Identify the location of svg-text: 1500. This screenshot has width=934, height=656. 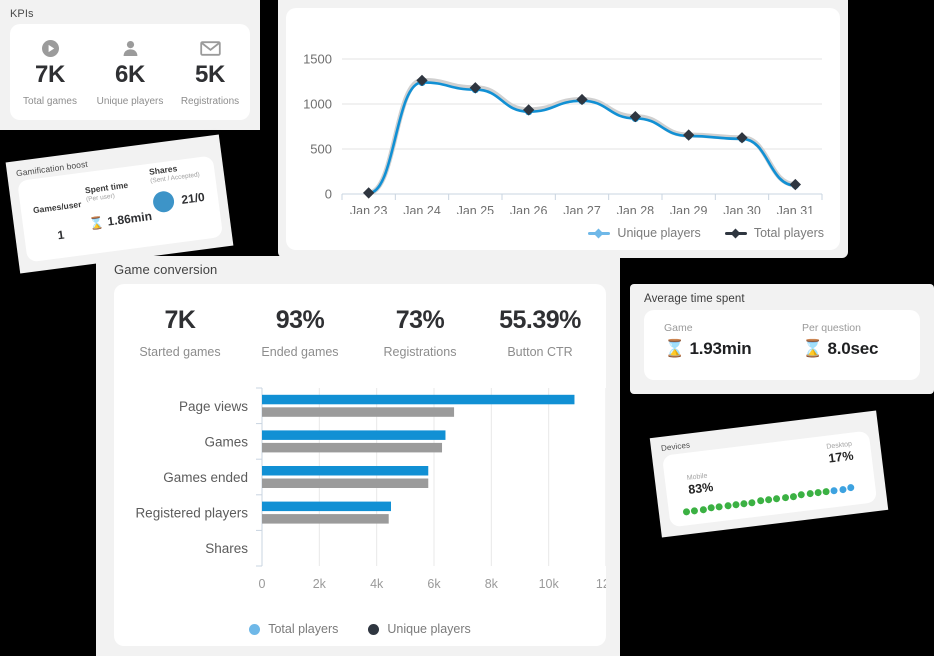
(317, 59).